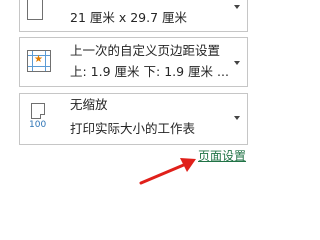 This screenshot has height=240, width=320. Describe the element at coordinates (35, 10) in the screenshot. I see `paper-size-icon` at that location.